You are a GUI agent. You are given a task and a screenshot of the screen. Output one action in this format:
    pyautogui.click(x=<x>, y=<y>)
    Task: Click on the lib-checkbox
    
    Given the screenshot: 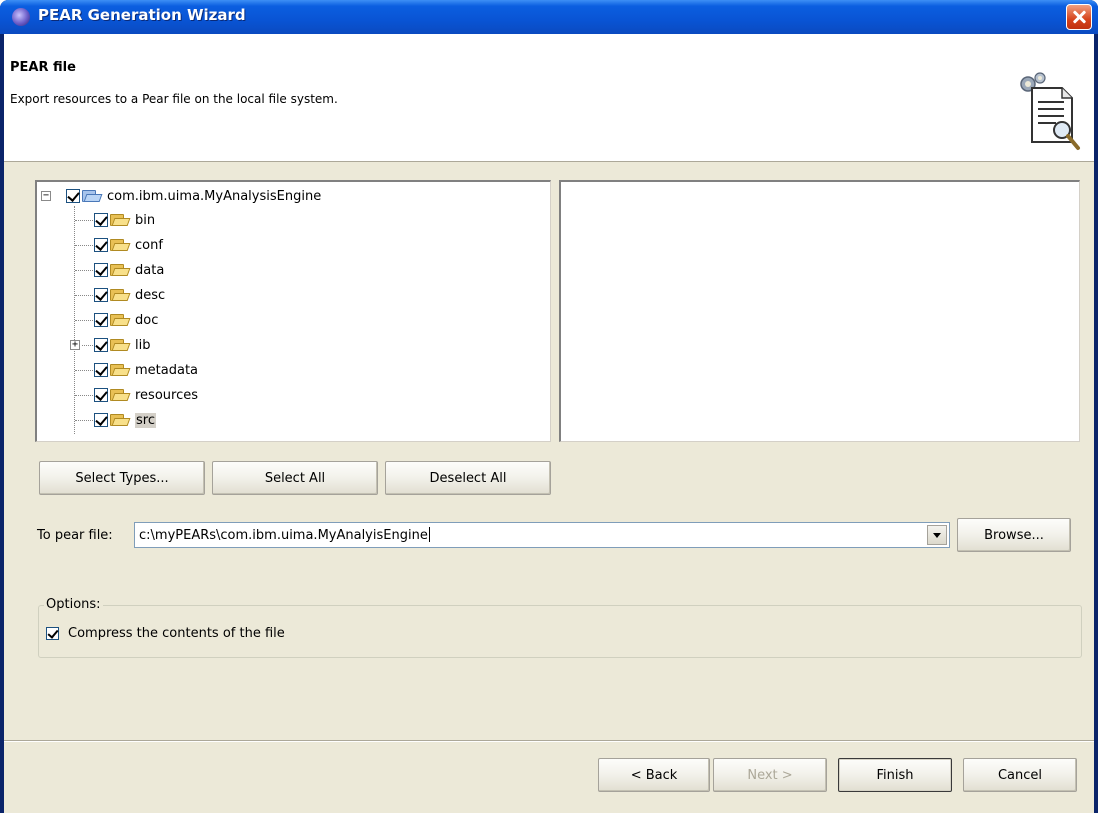 What is the action you would take?
    pyautogui.click(x=101, y=345)
    